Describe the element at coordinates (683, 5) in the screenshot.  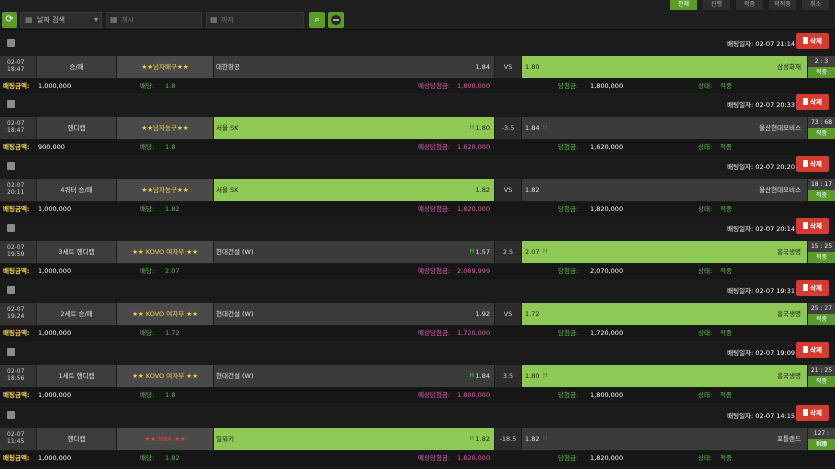
I see `tab-all: 전체` at that location.